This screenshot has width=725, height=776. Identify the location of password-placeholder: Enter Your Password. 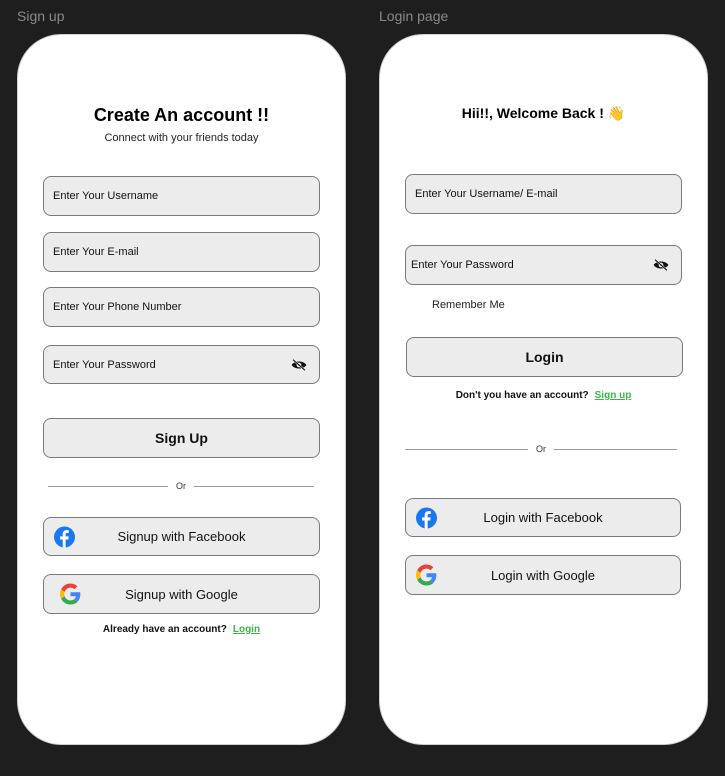
(104, 364).